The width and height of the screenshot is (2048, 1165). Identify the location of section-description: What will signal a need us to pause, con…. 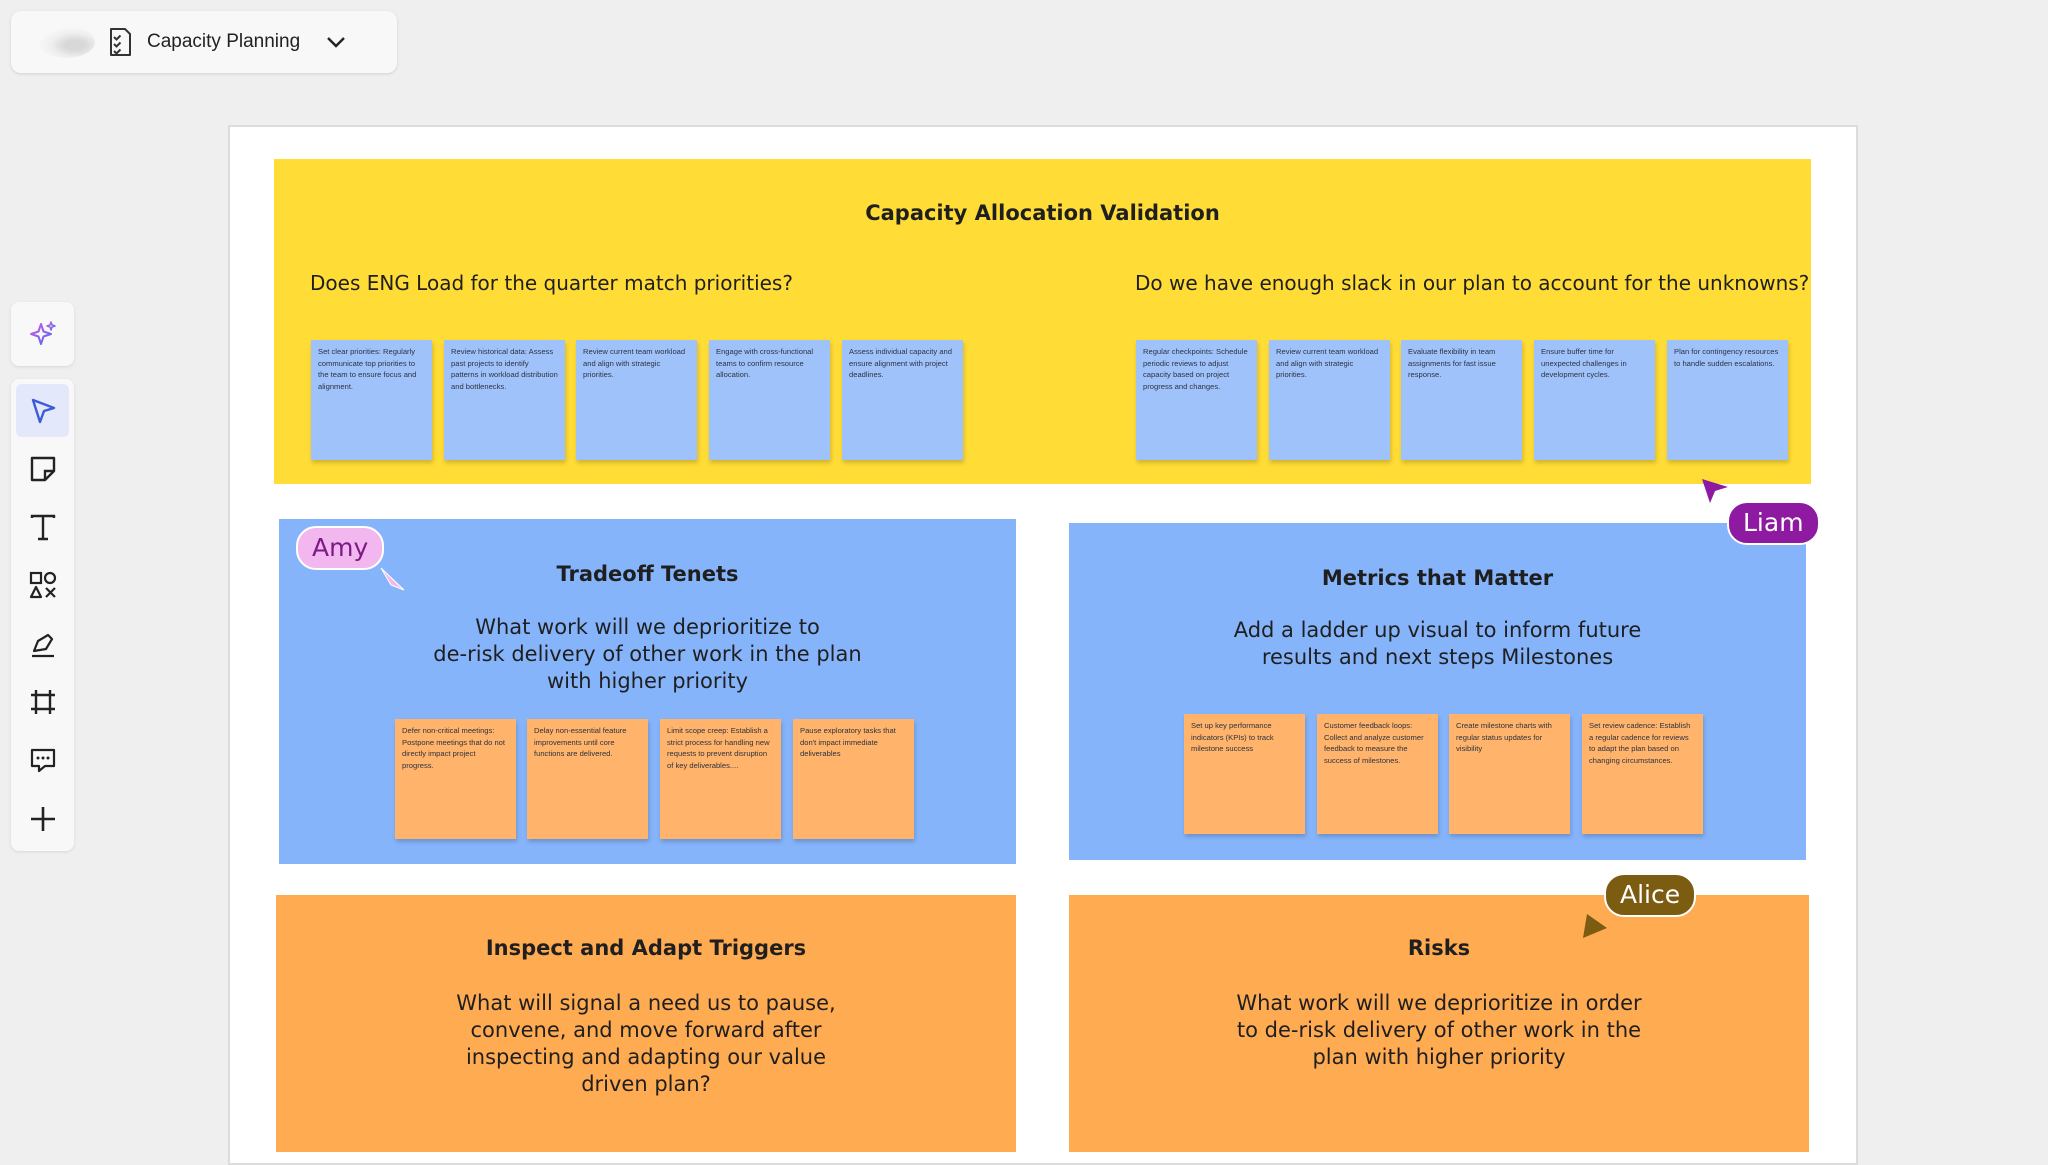
(646, 1043).